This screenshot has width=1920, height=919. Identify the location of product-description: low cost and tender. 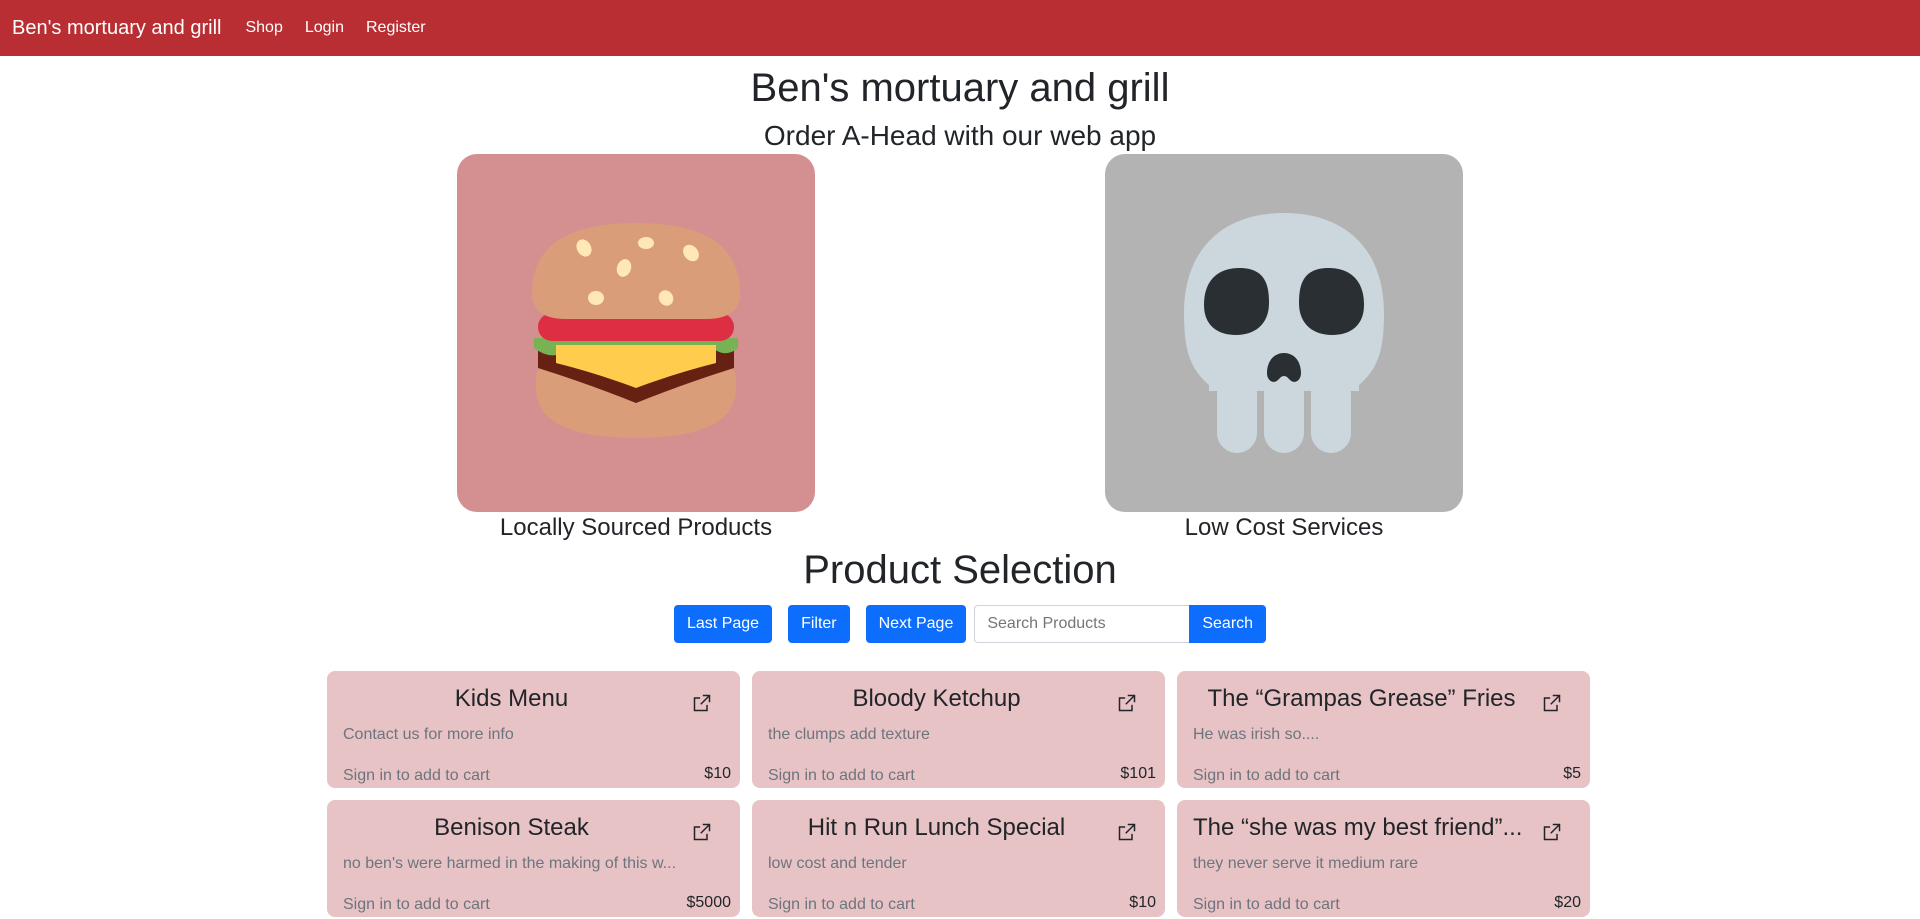
(837, 863).